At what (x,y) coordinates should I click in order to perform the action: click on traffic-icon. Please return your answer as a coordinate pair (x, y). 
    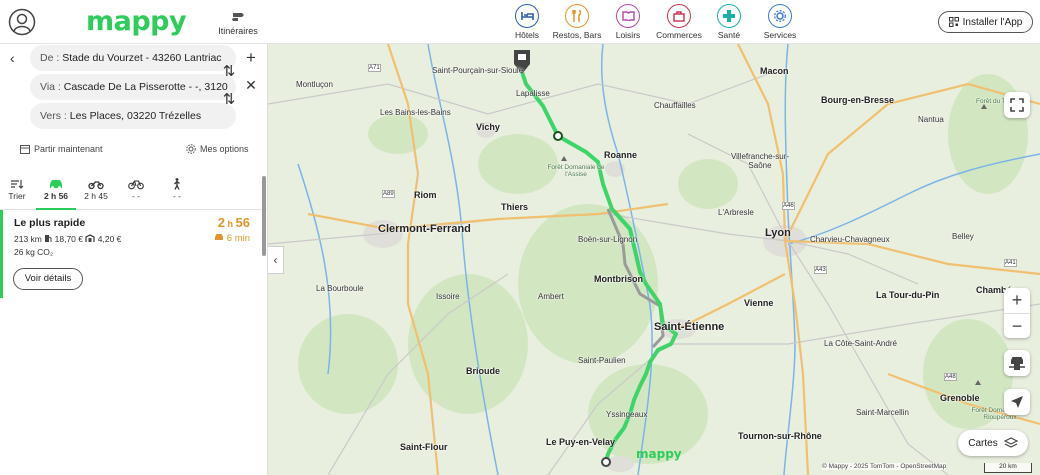
    Looking at the image, I should click on (1017, 363).